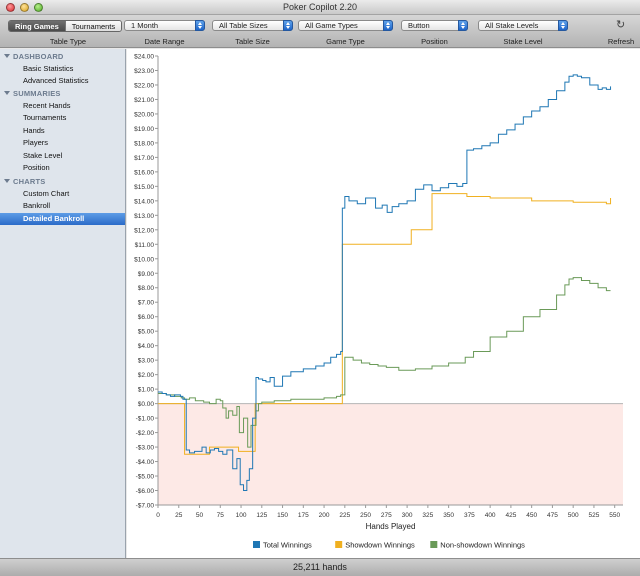 This screenshot has height=576, width=640. What do you see at coordinates (158, 515) in the screenshot?
I see `x-tick-label: 0` at bounding box center [158, 515].